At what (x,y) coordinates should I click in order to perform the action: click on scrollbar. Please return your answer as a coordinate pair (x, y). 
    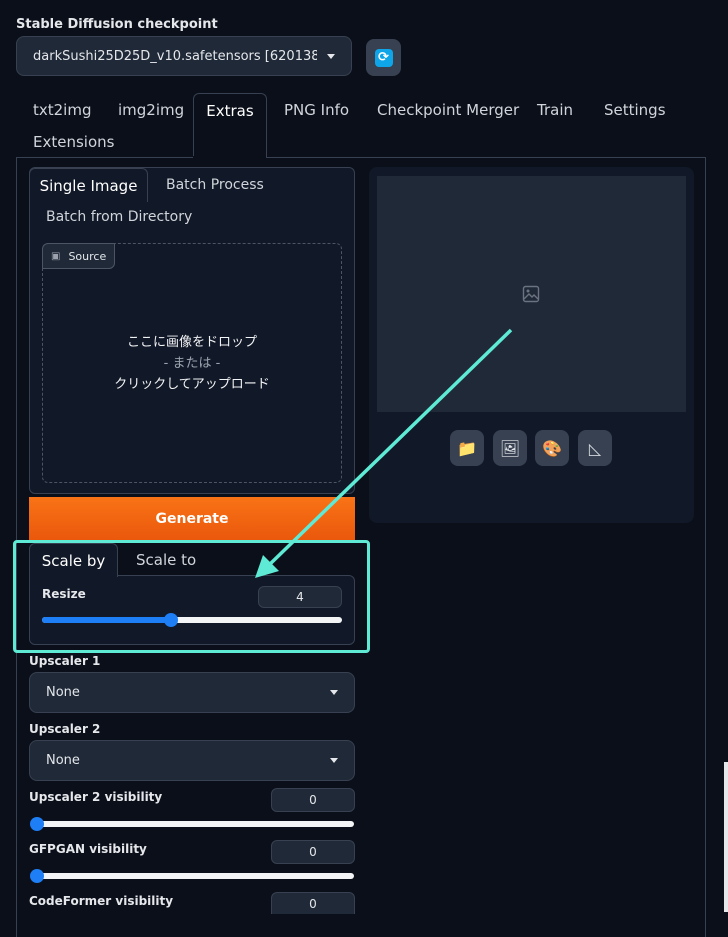
    Looking at the image, I should click on (726, 837).